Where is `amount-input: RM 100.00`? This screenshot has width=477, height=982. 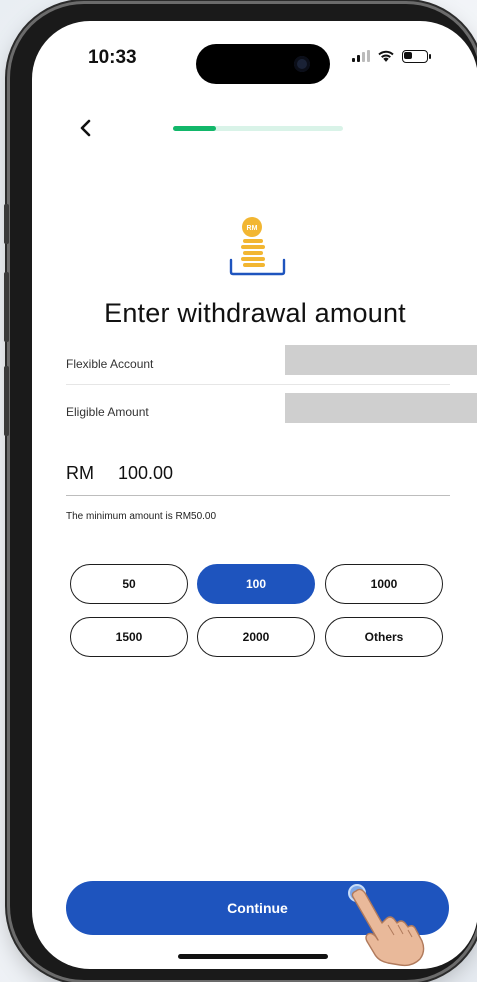
amount-input: RM 100.00 is located at coordinates (258, 478).